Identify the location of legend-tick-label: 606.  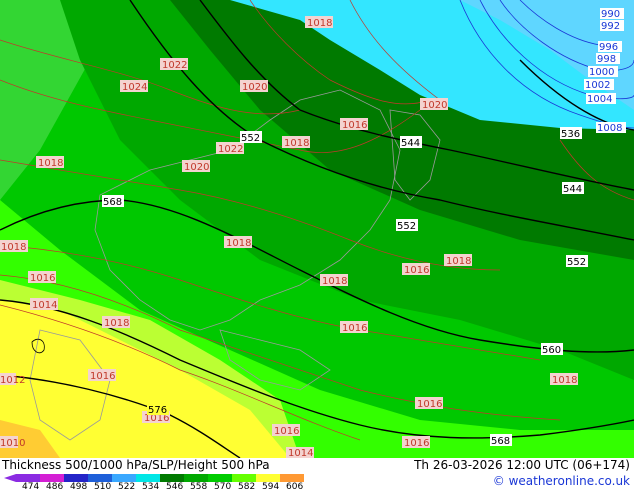
(295, 487).